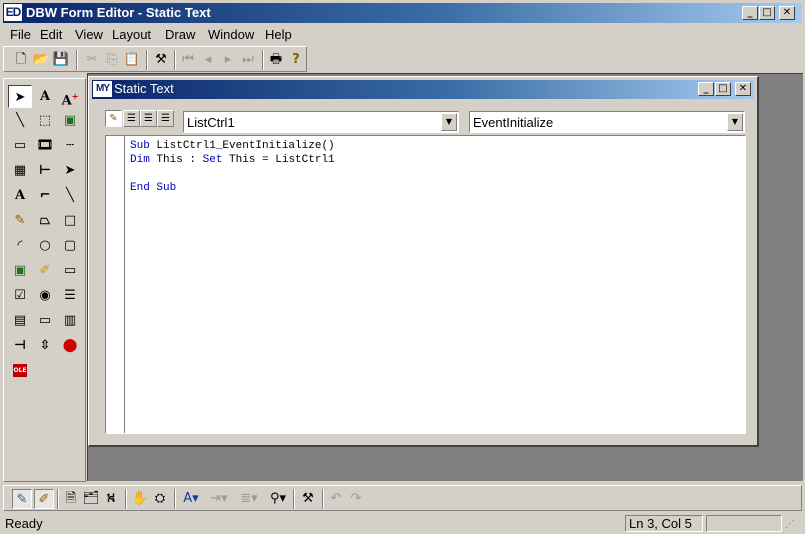 The width and height of the screenshot is (805, 534). Describe the element at coordinates (92, 60) in the screenshot. I see `cut-icon: ✂` at that location.